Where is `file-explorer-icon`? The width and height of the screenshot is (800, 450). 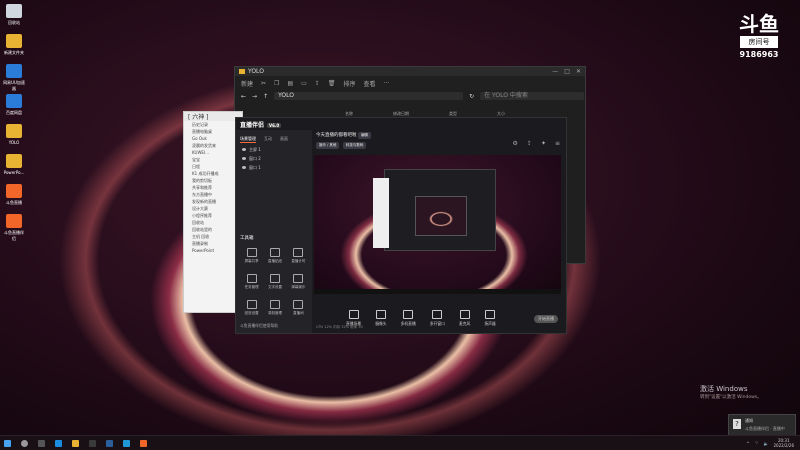
file-explorer-icon is located at coordinates (75, 443).